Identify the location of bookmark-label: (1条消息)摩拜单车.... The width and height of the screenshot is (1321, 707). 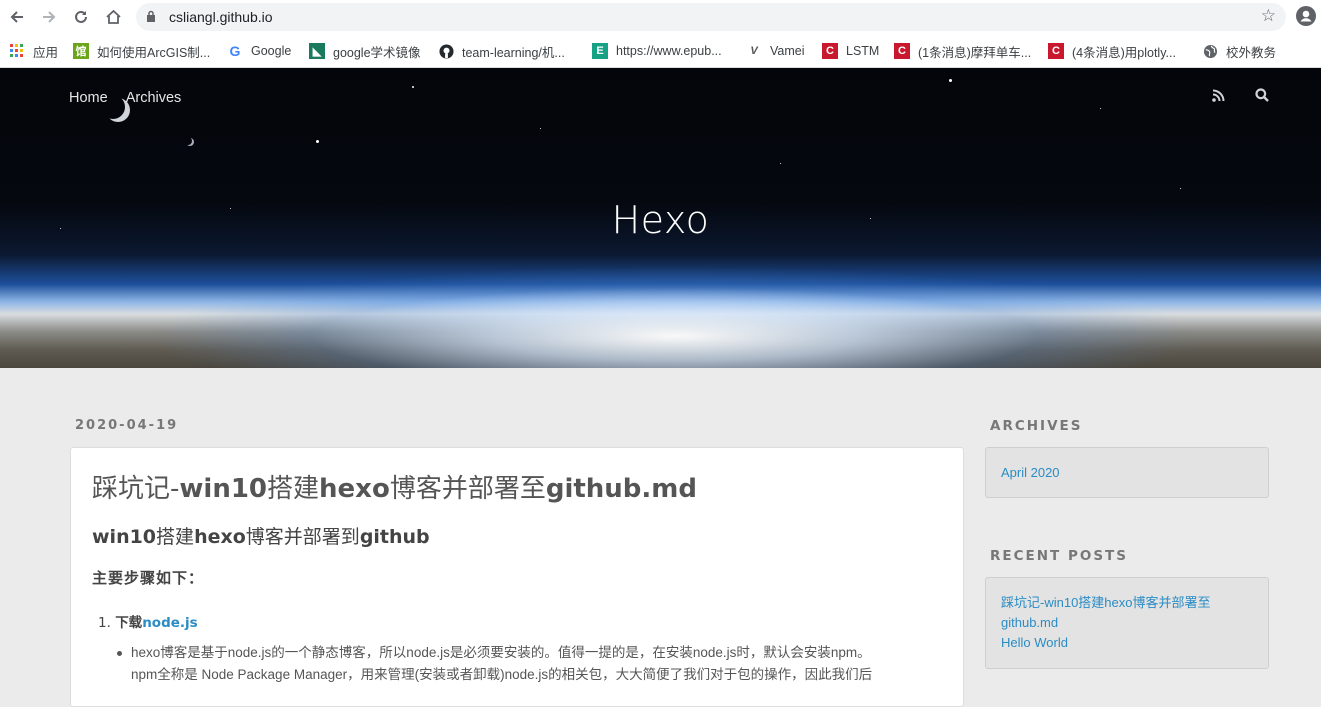
(975, 52).